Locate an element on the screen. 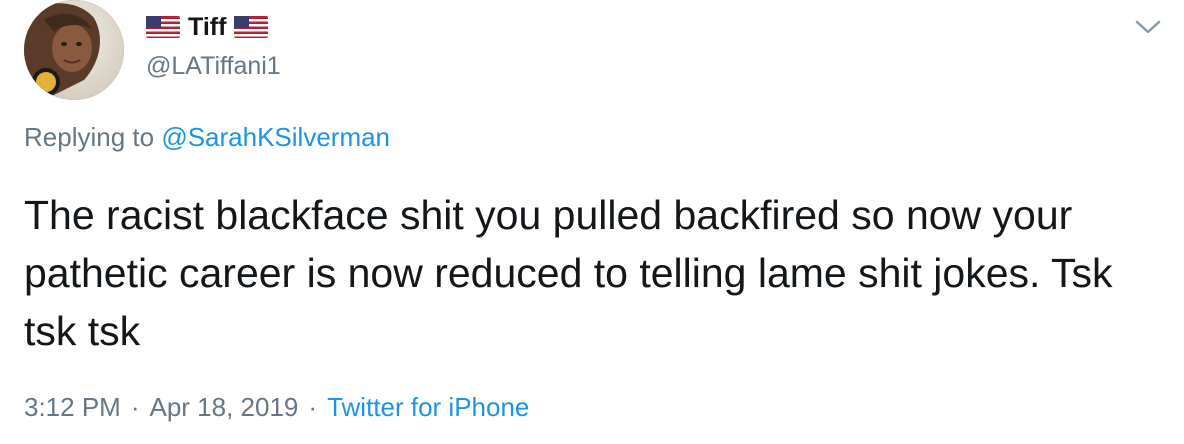  tweet-time: 3:12 PM is located at coordinates (72, 407).